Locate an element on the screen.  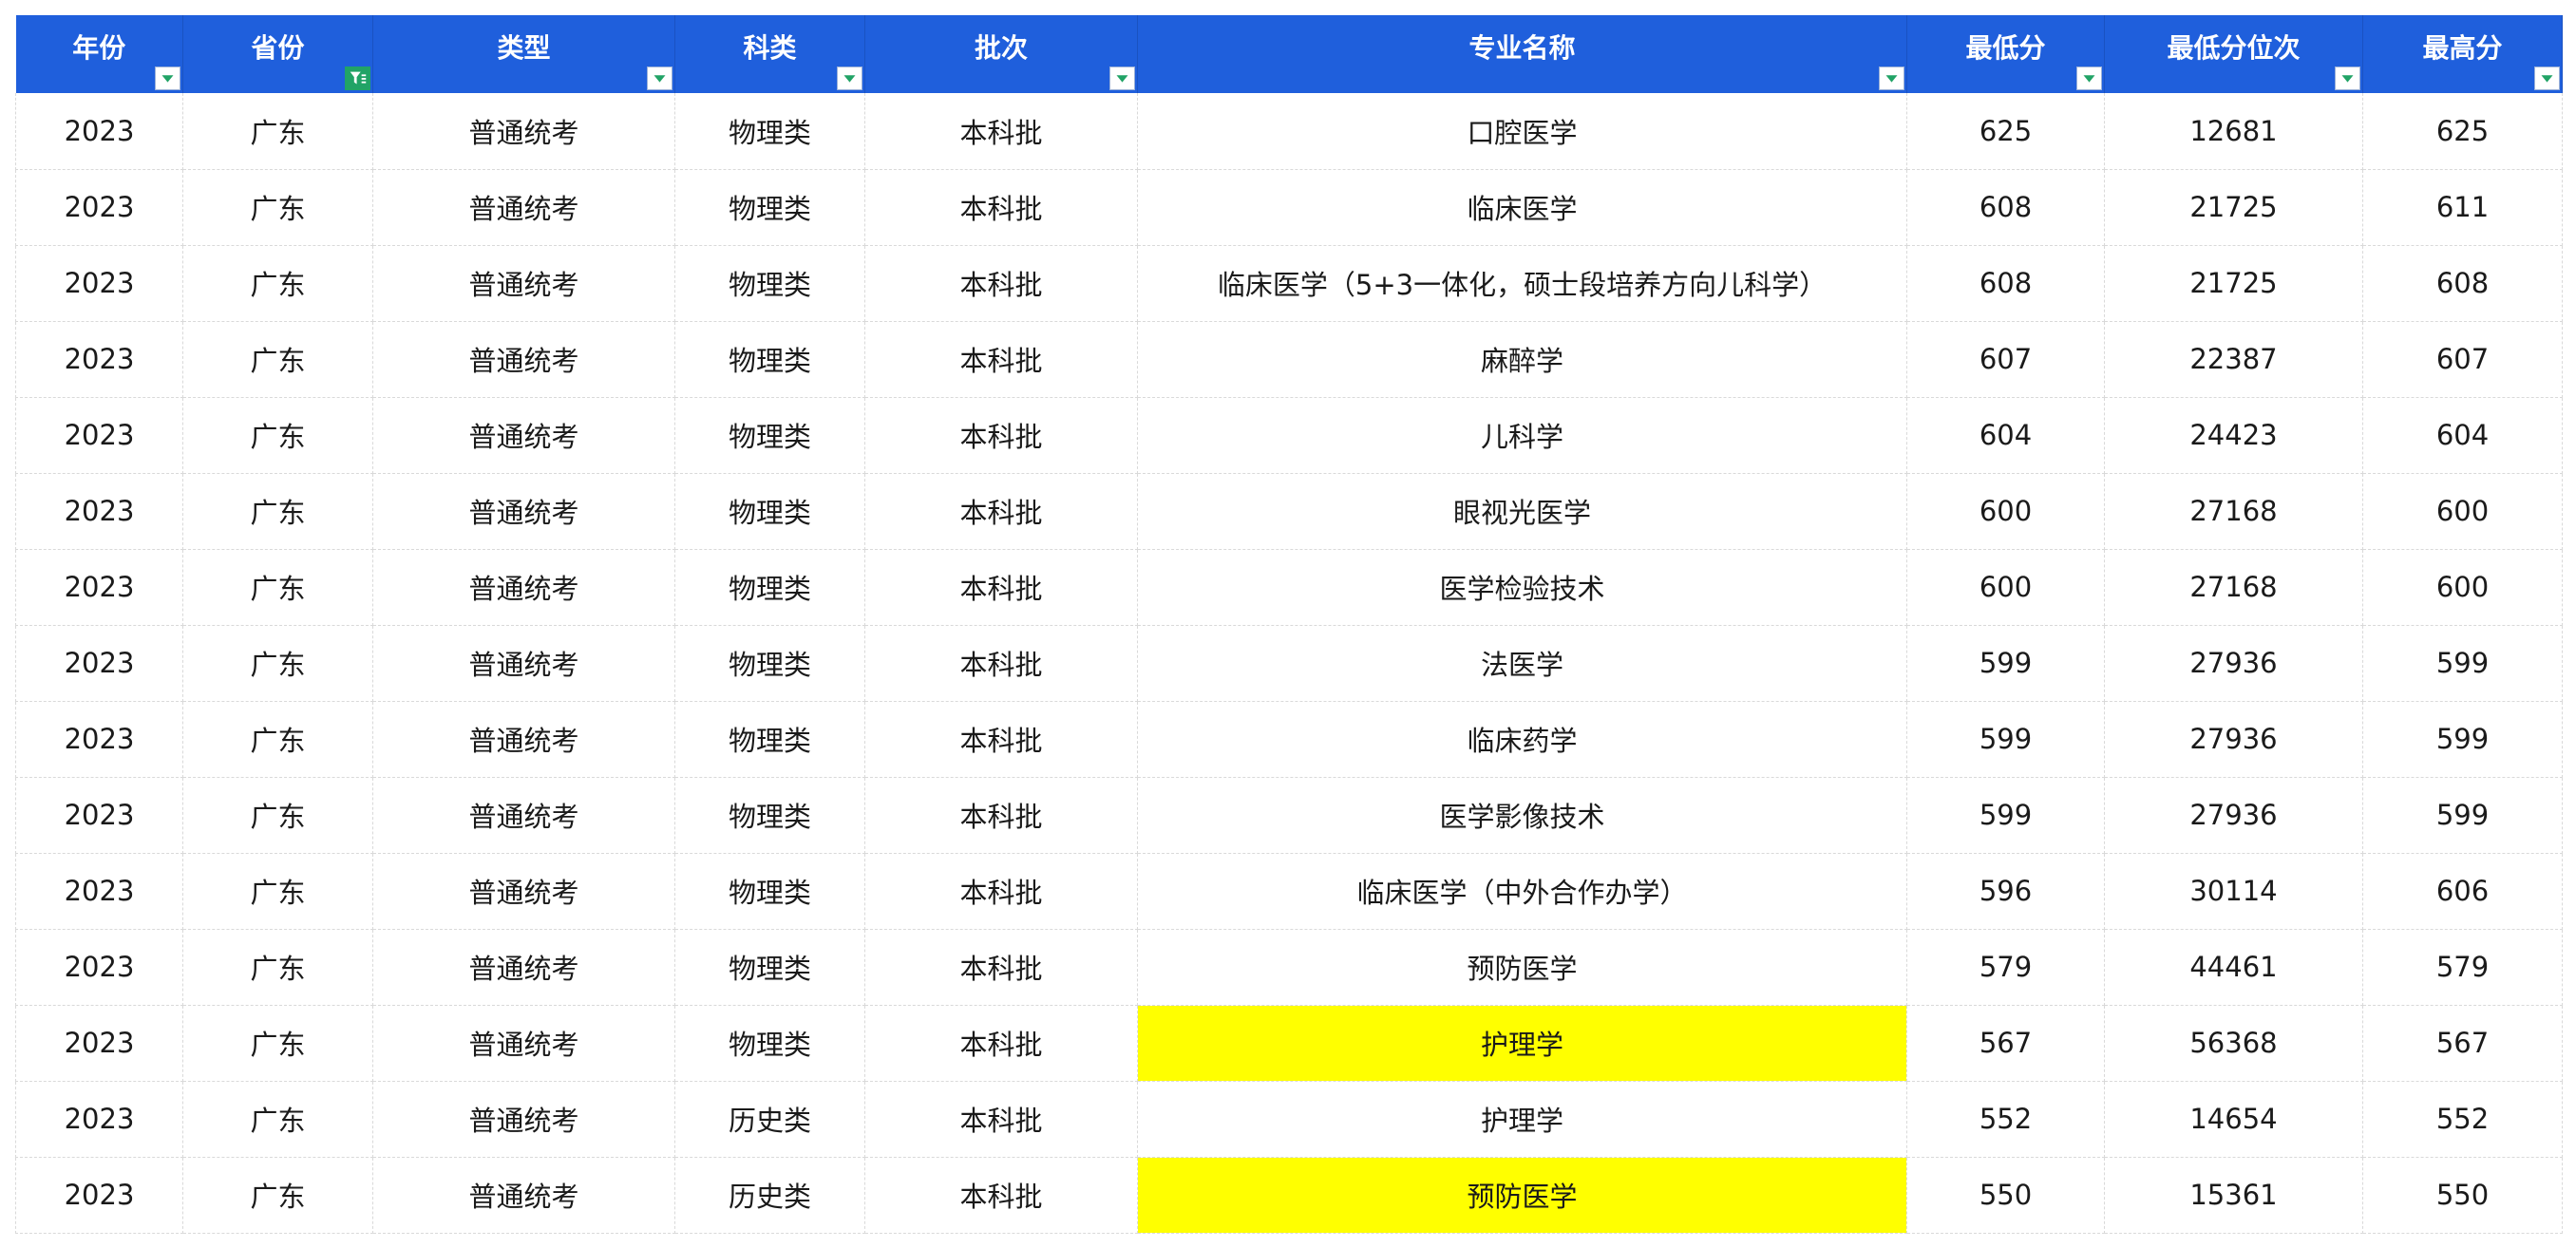
max-score-cell: 604 is located at coordinates (2462, 435).